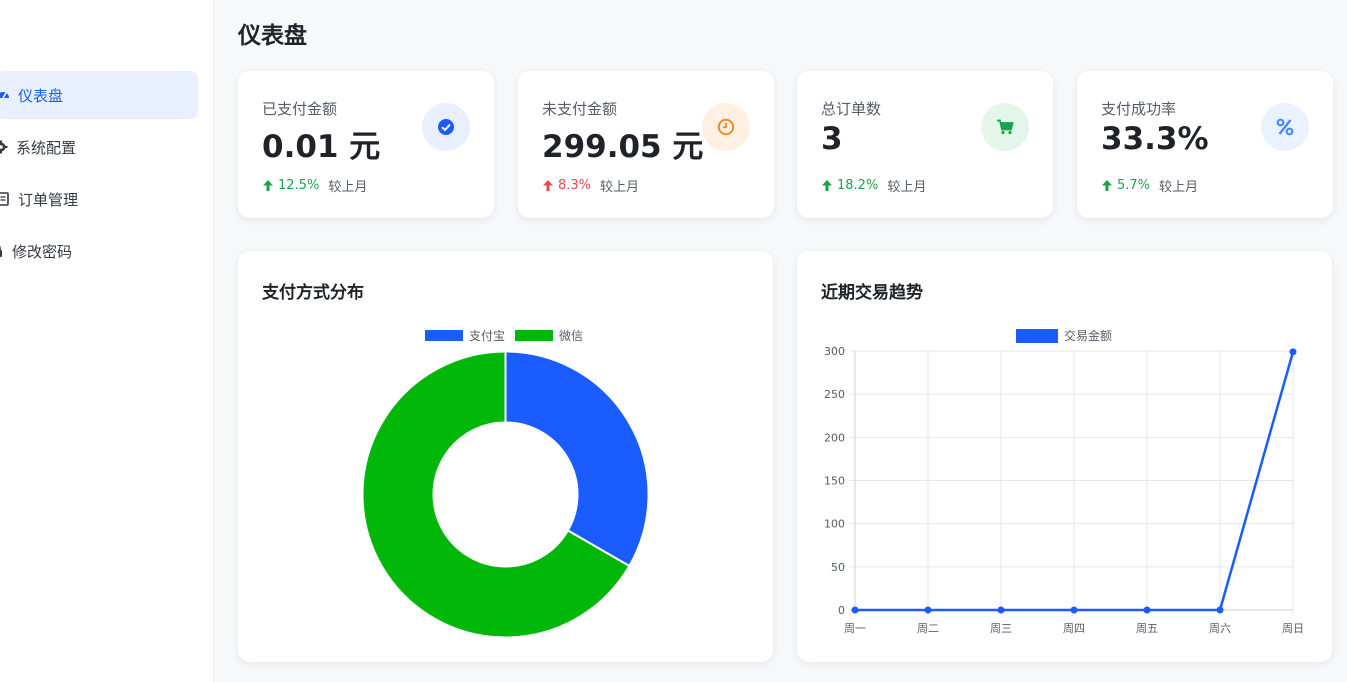 The image size is (1347, 682). I want to click on x-tick-label: 周四, so click(1074, 628).